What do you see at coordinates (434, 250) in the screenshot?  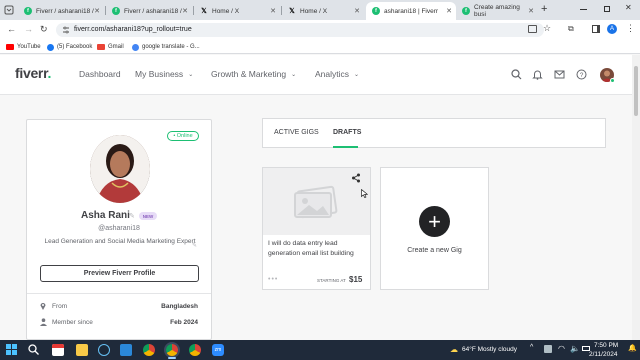 I see `create-gig-label: Create a new Gig` at bounding box center [434, 250].